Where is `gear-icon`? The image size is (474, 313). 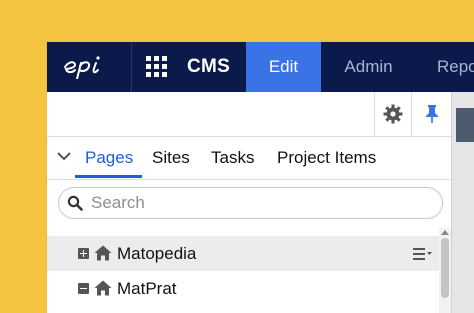
gear-icon is located at coordinates (393, 114).